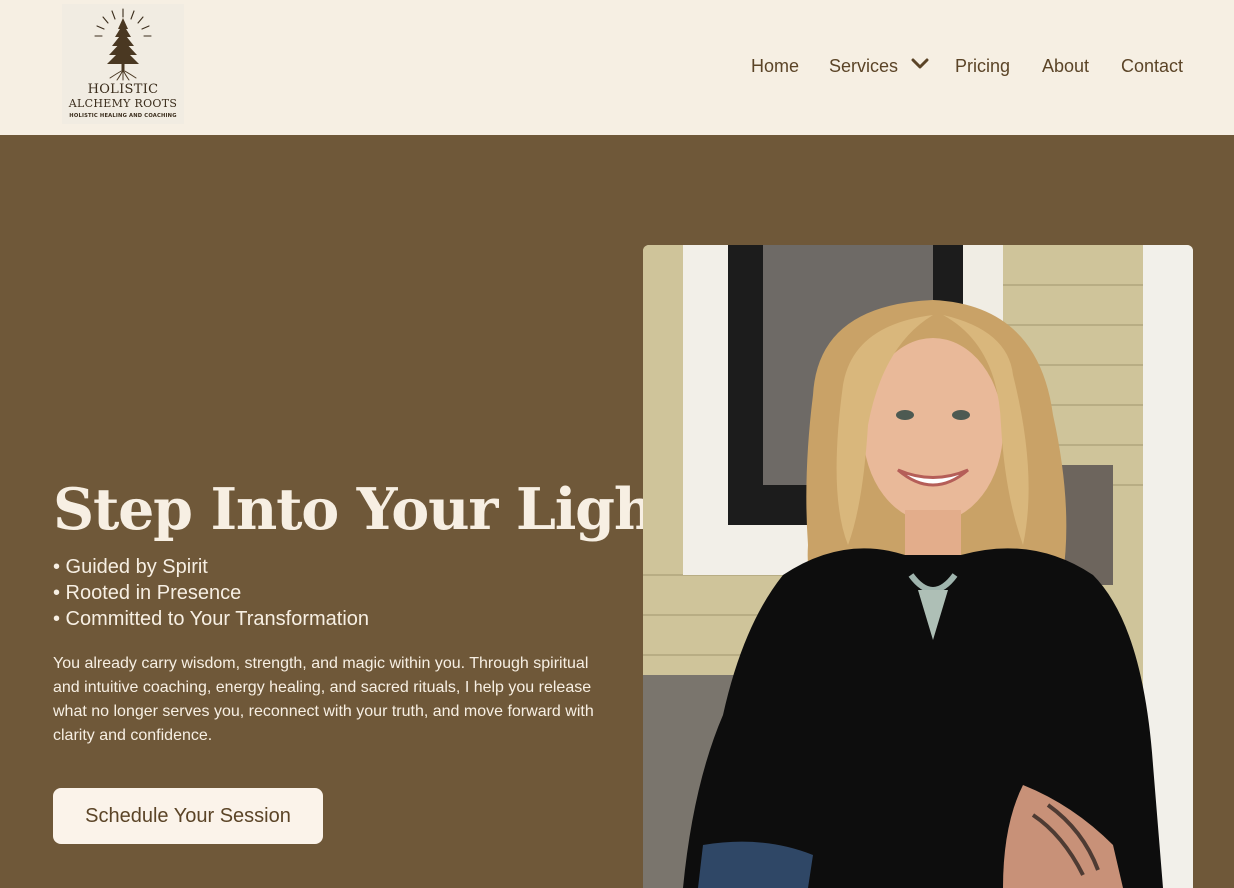  Describe the element at coordinates (775, 66) in the screenshot. I see `nav-home: Home` at that location.